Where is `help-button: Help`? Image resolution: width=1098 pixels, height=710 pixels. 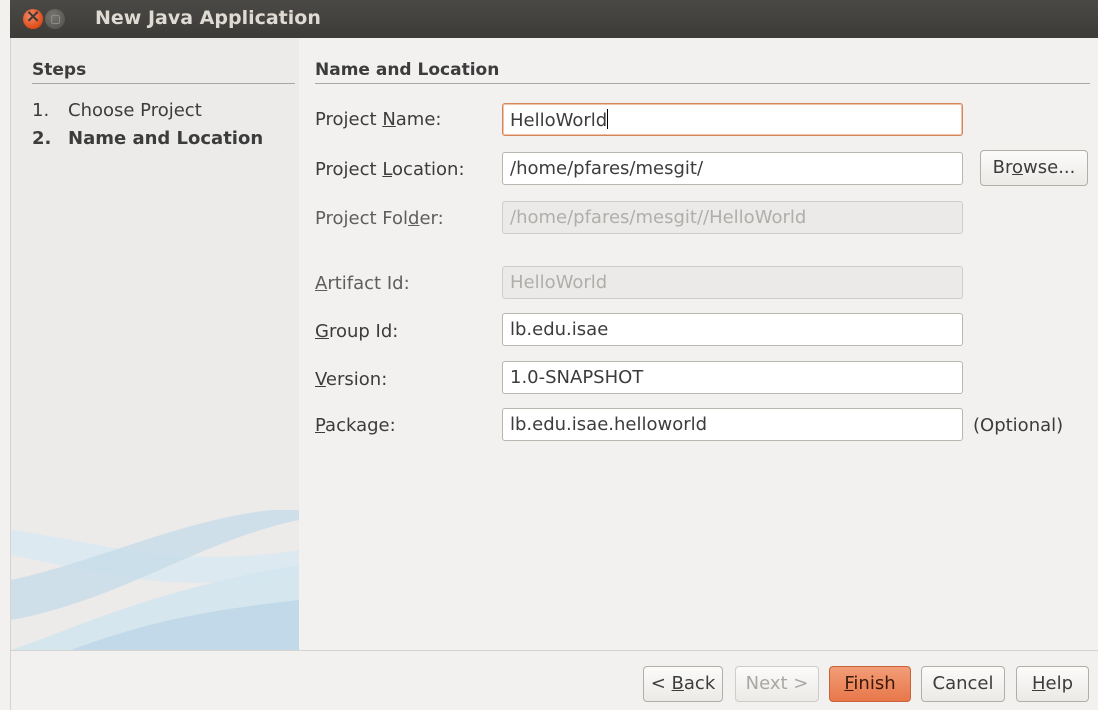
help-button: Help is located at coordinates (1052, 684).